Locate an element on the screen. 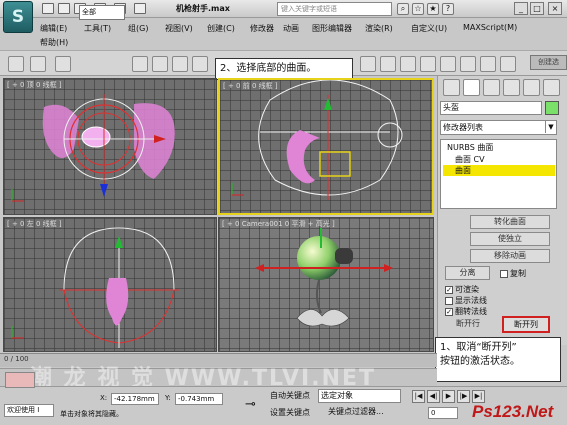 Image resolution: width=567 pixels, height=425 pixels. modifier-stack: NURBS 曲面 曲面 CV 曲面 is located at coordinates (498, 174).